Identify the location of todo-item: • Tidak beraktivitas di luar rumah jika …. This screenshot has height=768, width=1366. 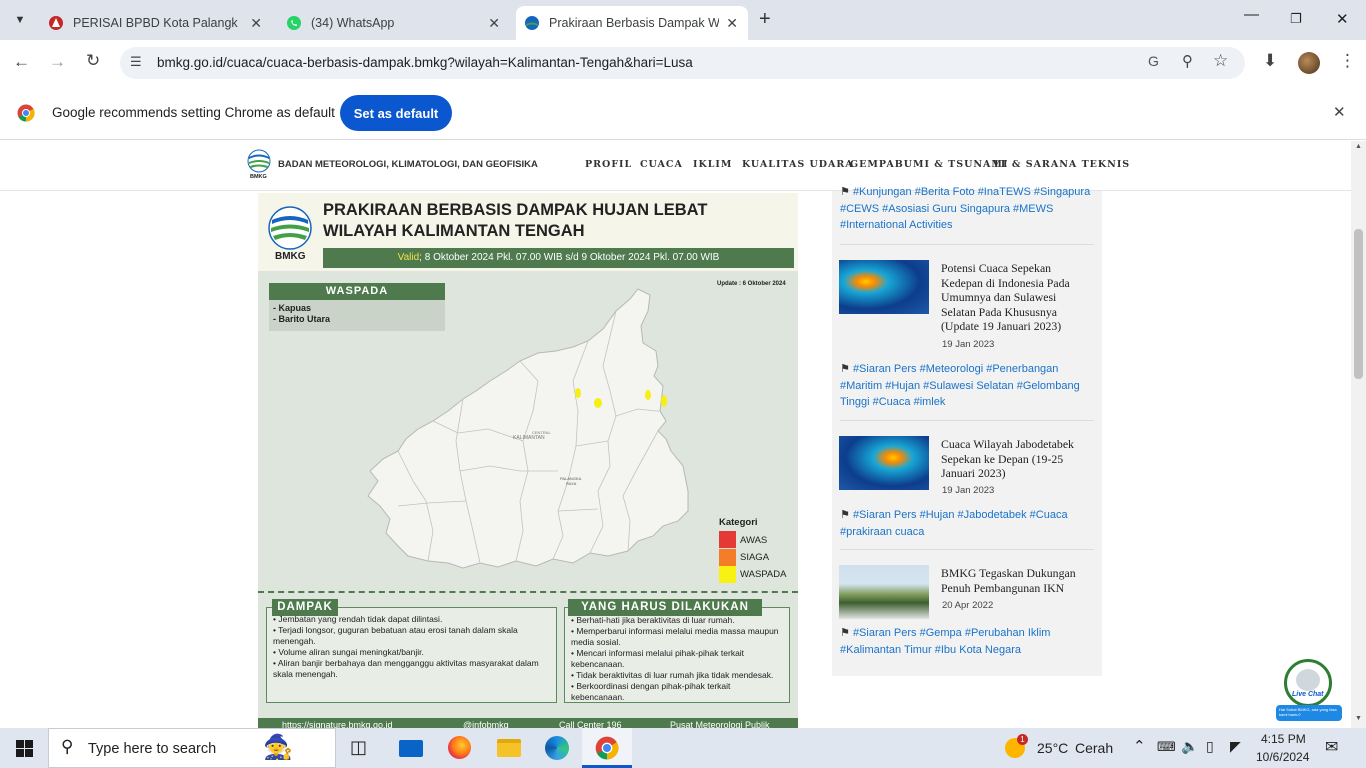
(677, 675).